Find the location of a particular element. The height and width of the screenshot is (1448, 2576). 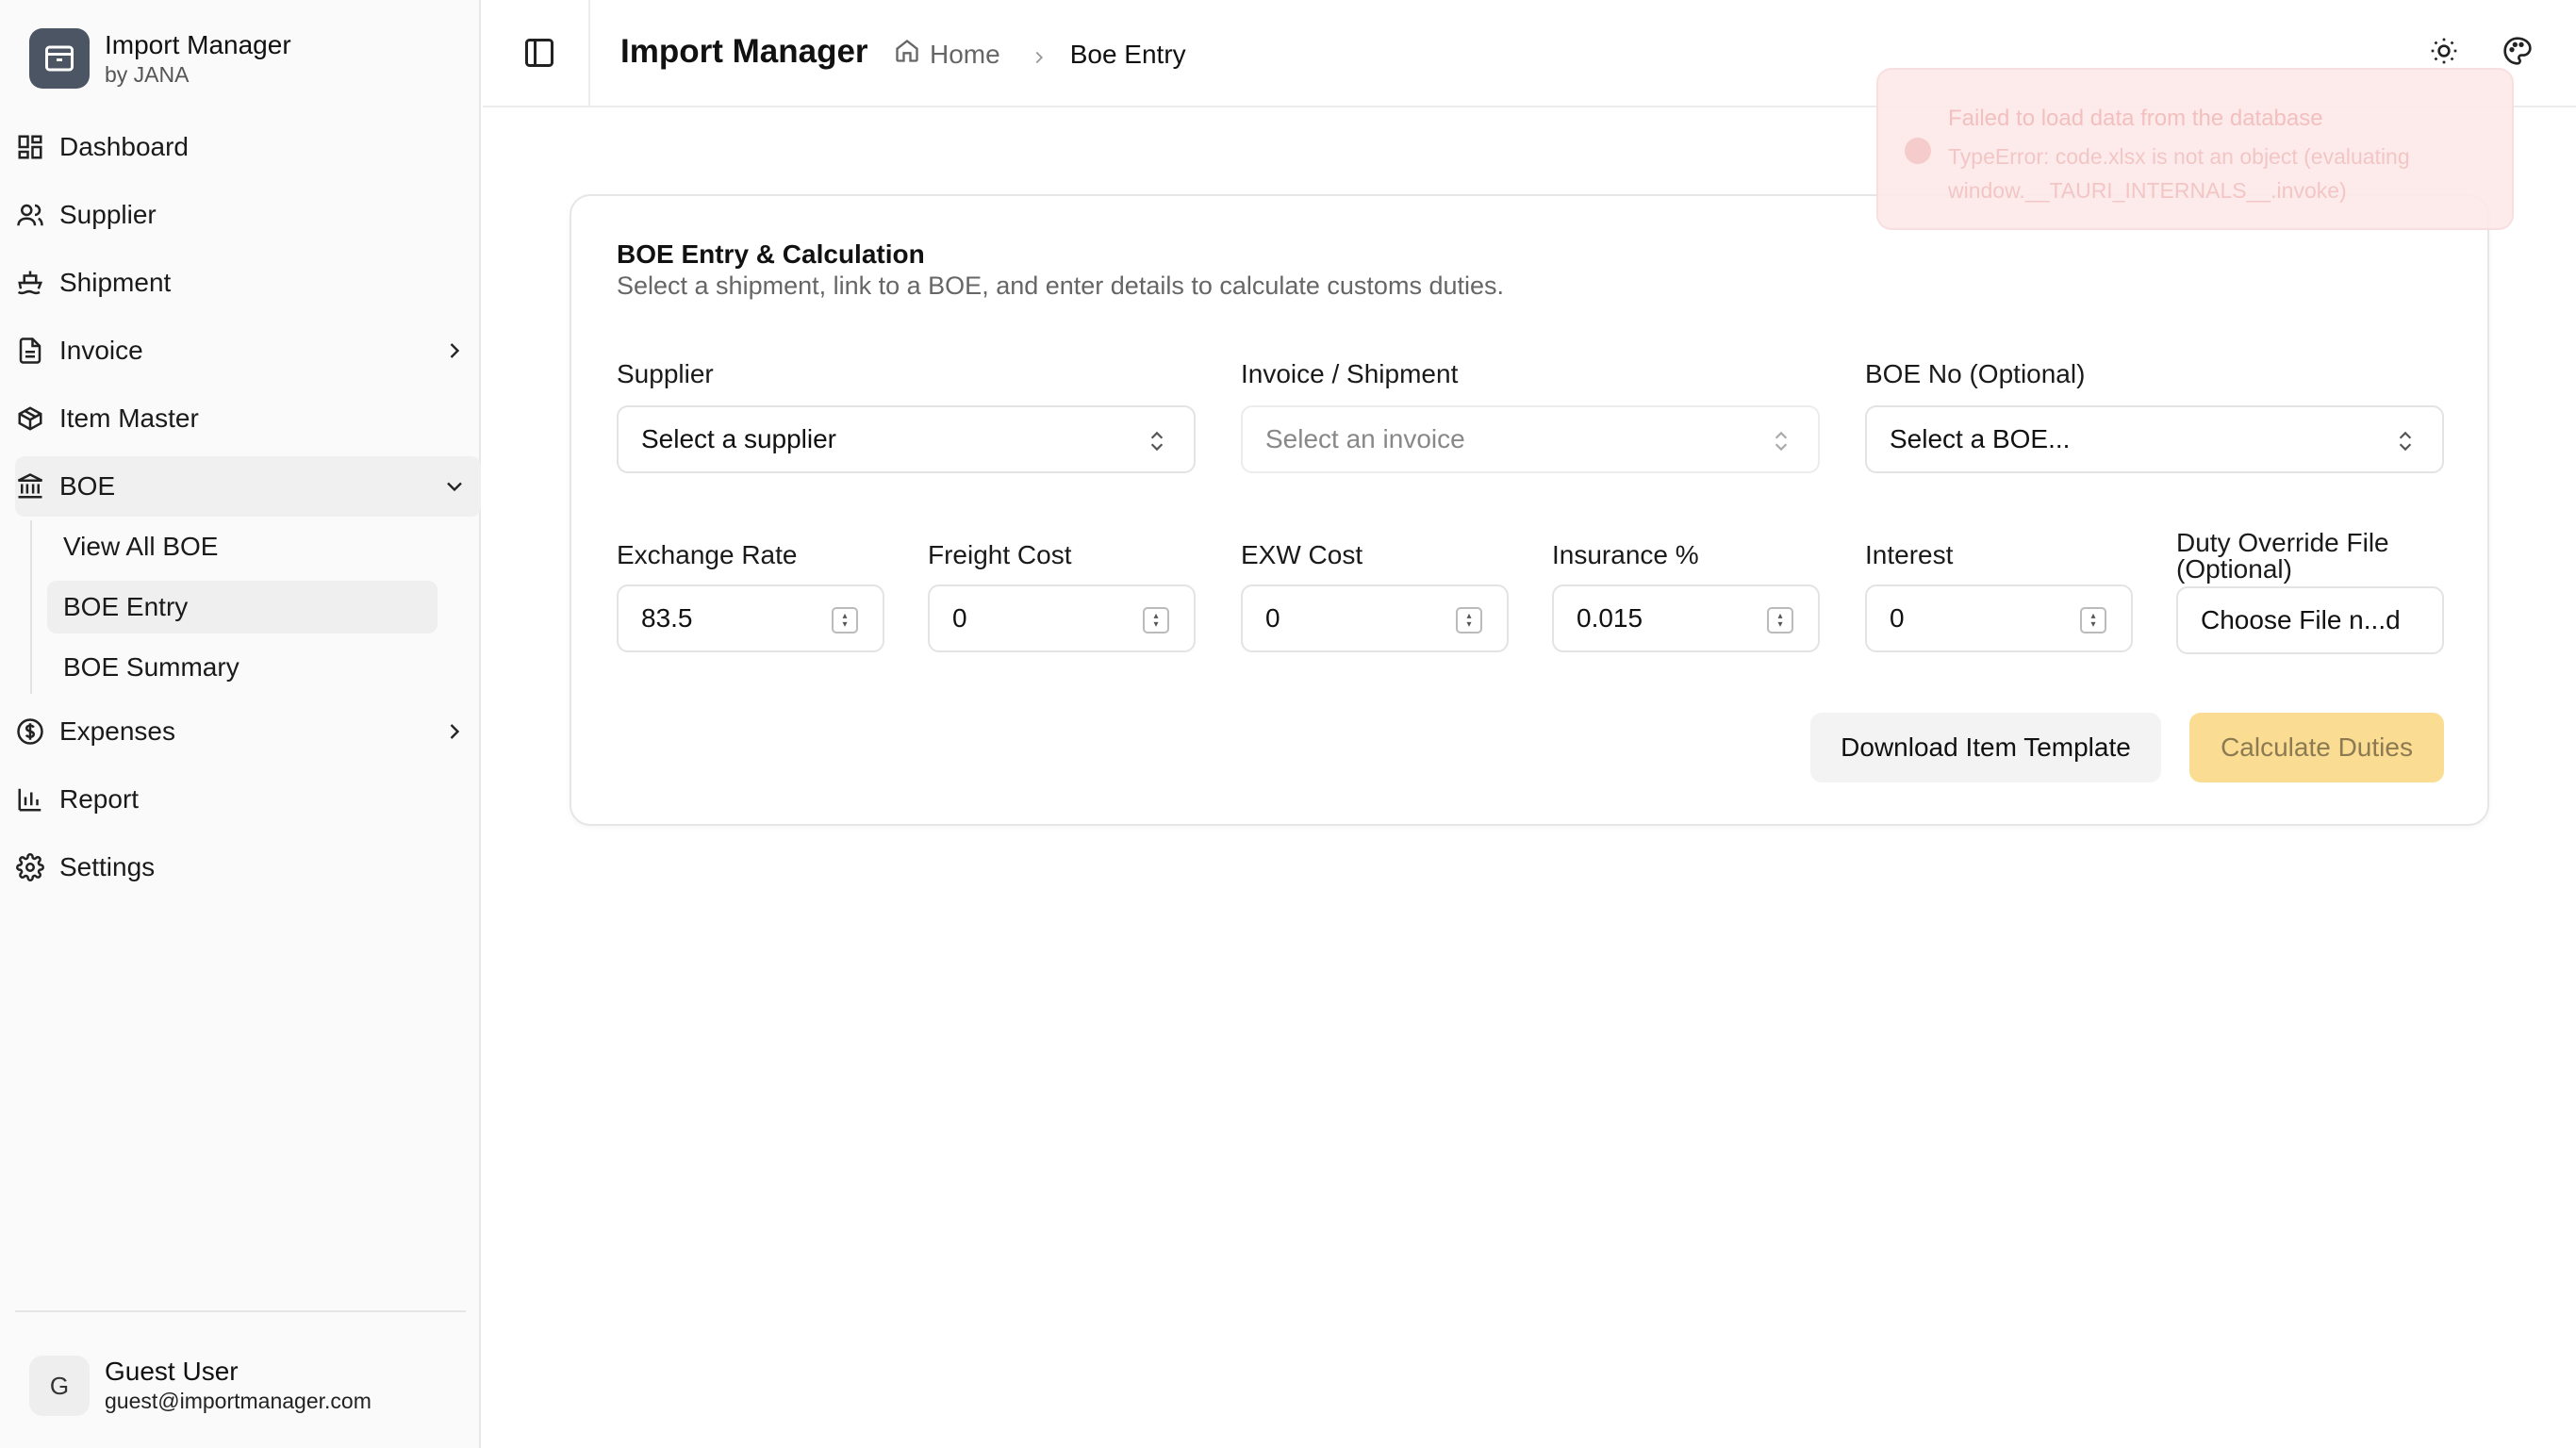

sidebar-item-invoice: Invoice is located at coordinates (248, 351).